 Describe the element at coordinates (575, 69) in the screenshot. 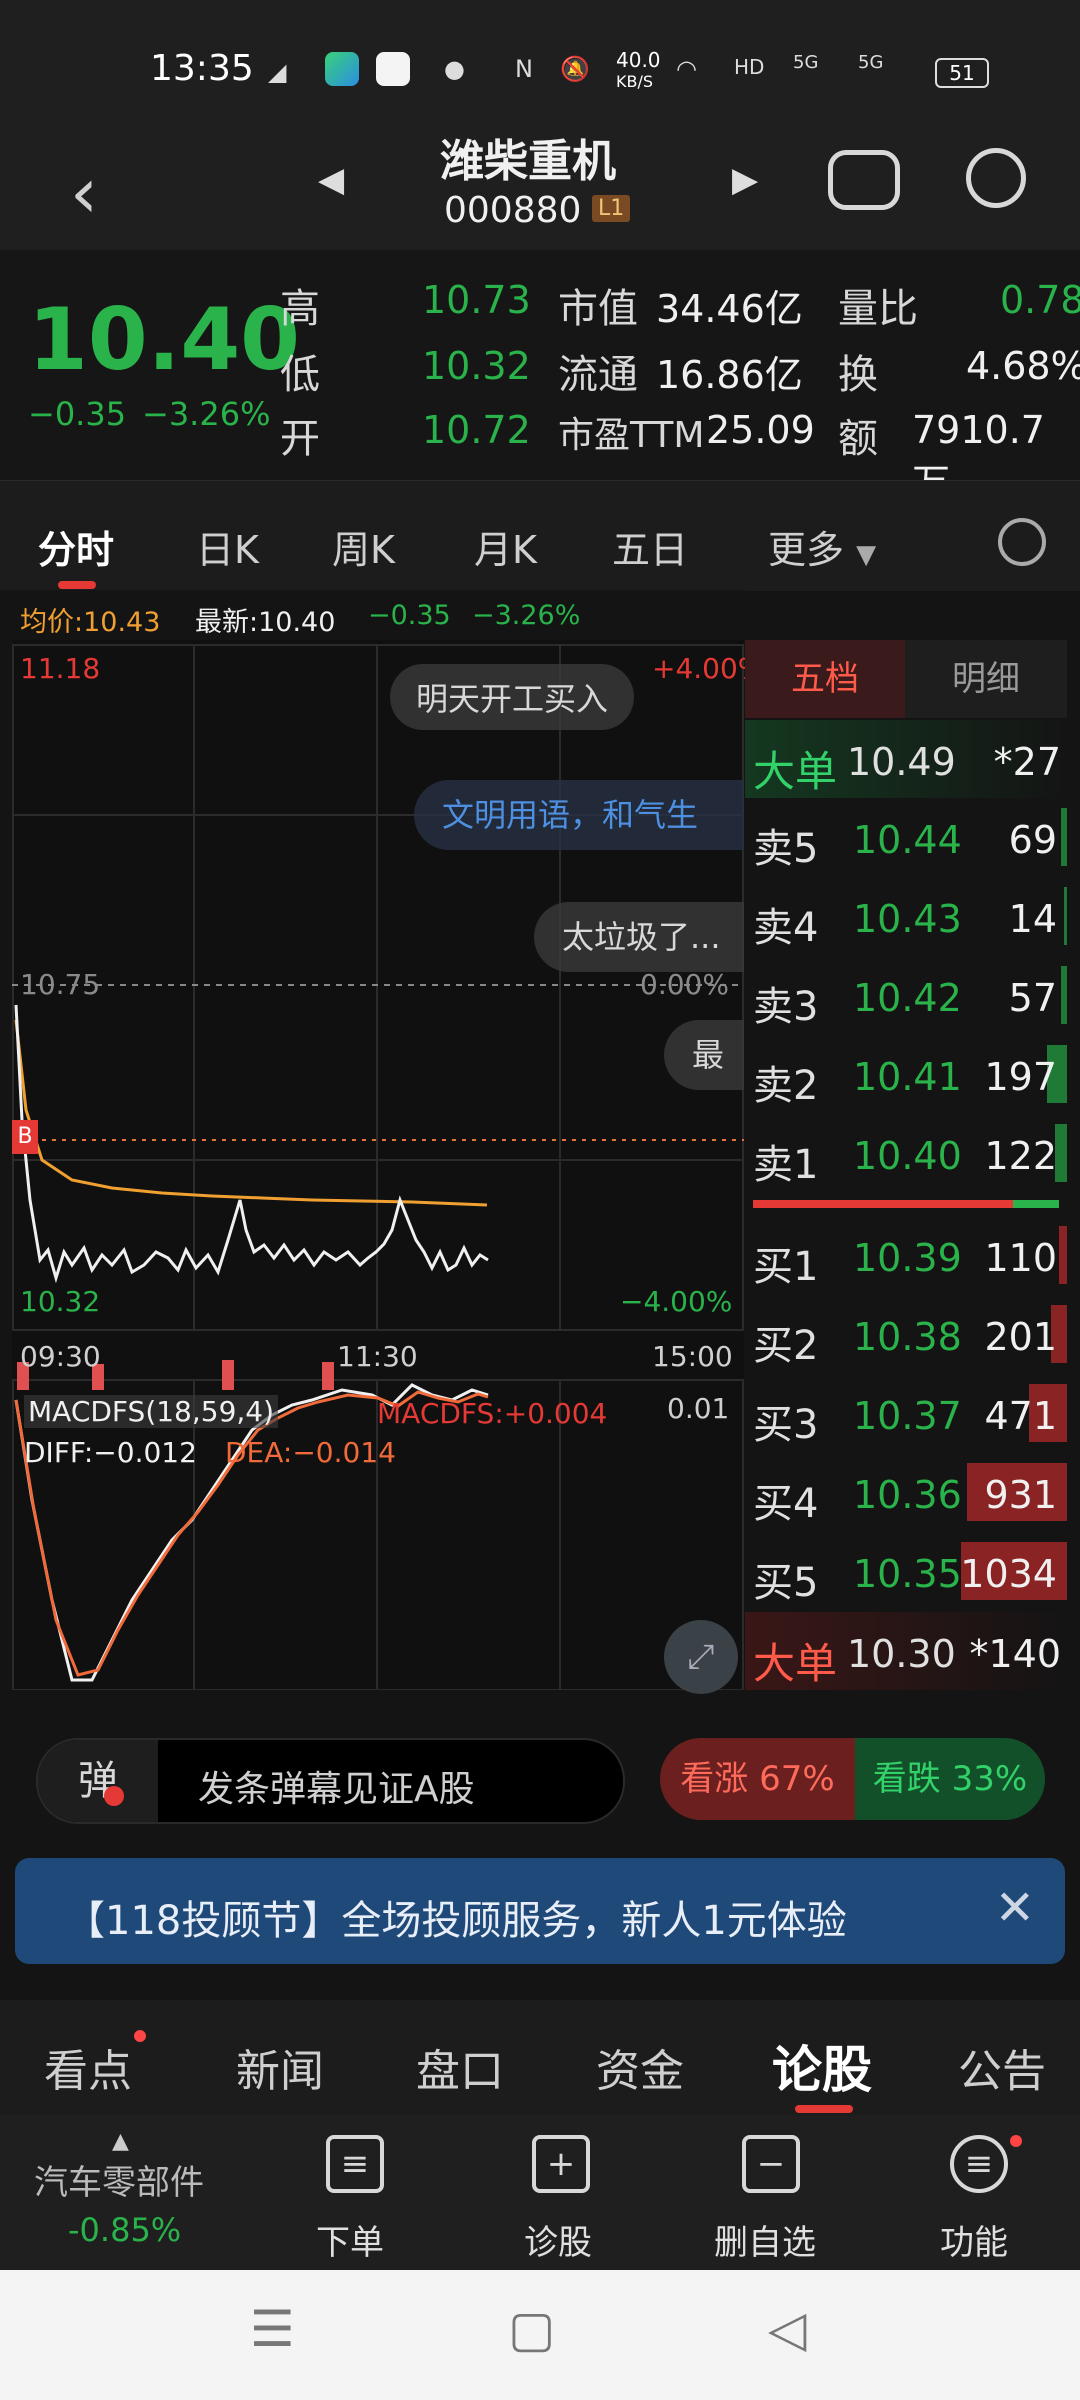

I see `mute-icon: 🔕` at that location.